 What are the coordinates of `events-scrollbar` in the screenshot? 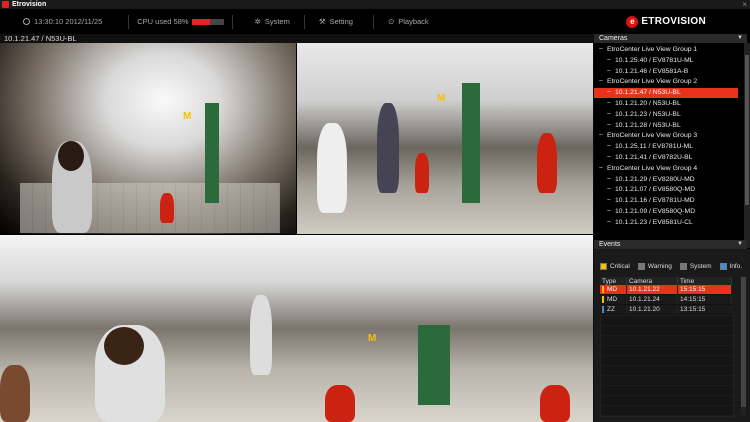 It's located at (743, 346).